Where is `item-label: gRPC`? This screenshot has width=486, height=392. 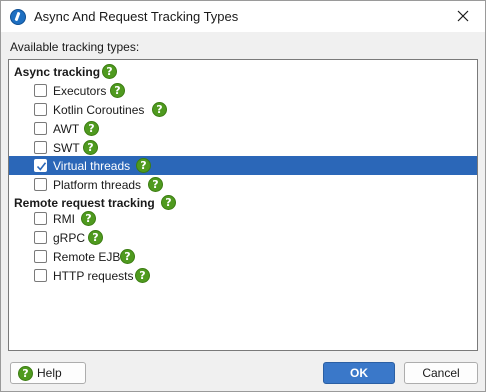
item-label: gRPC is located at coordinates (69, 238).